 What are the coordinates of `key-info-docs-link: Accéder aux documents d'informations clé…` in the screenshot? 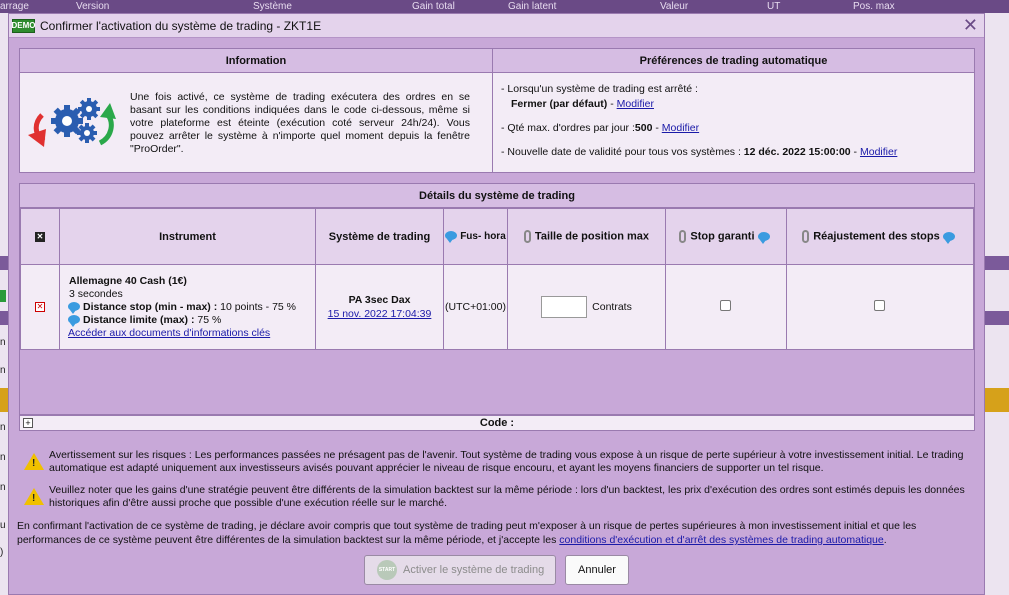 It's located at (169, 333).